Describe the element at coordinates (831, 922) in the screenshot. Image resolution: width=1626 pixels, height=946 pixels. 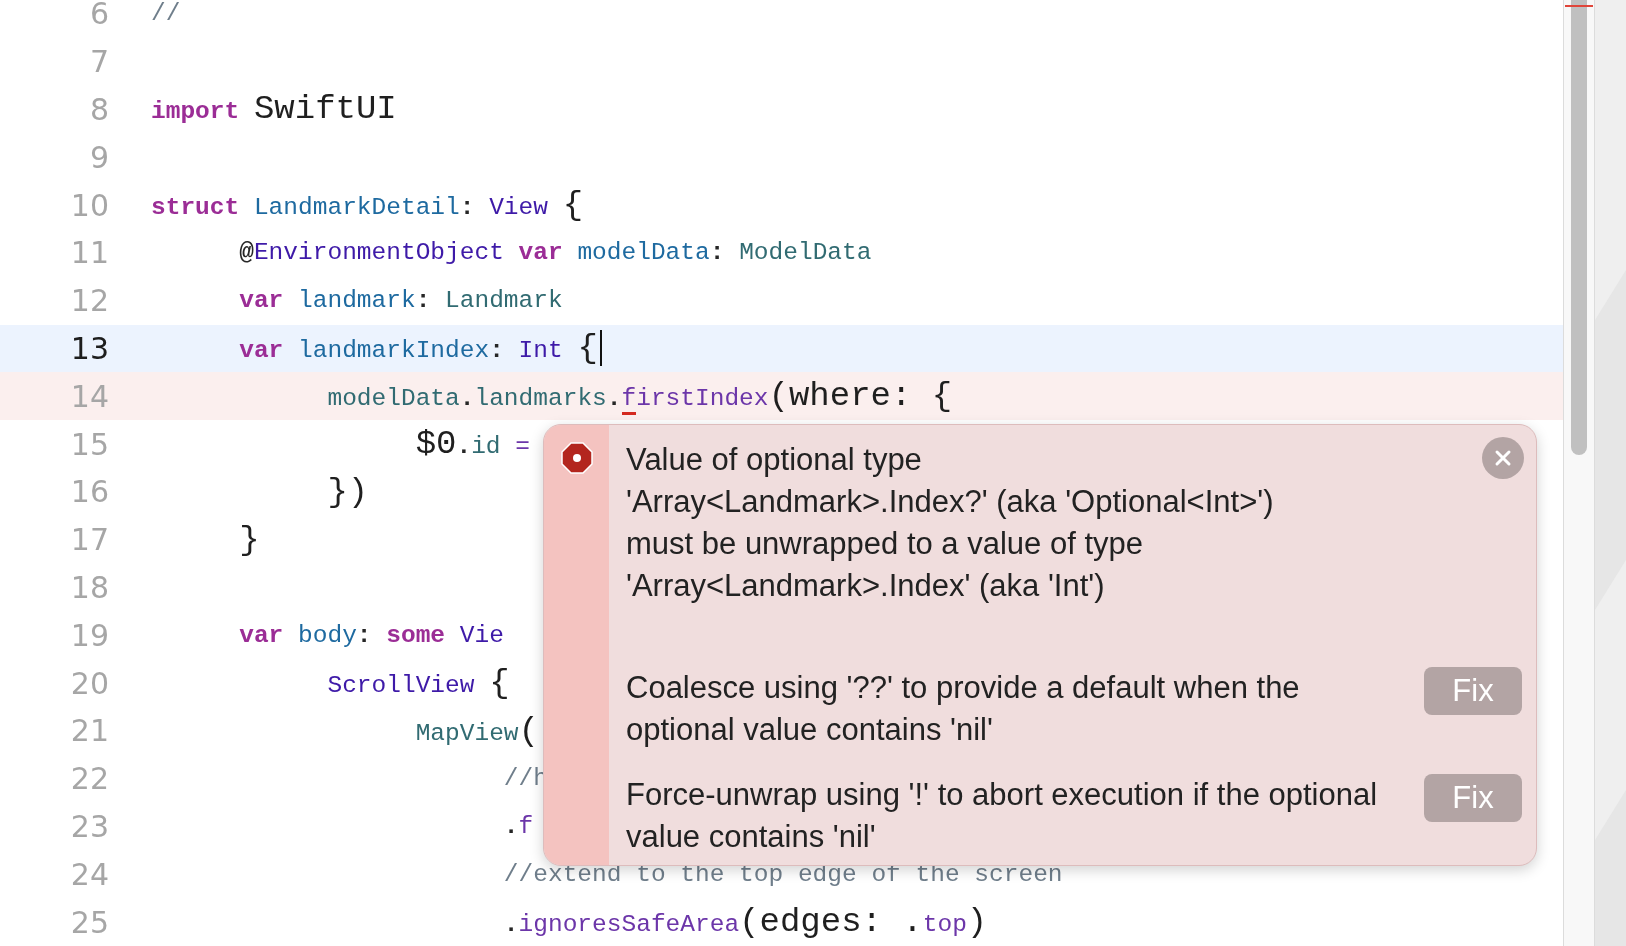
I see `code-text: (edges: .` at that location.